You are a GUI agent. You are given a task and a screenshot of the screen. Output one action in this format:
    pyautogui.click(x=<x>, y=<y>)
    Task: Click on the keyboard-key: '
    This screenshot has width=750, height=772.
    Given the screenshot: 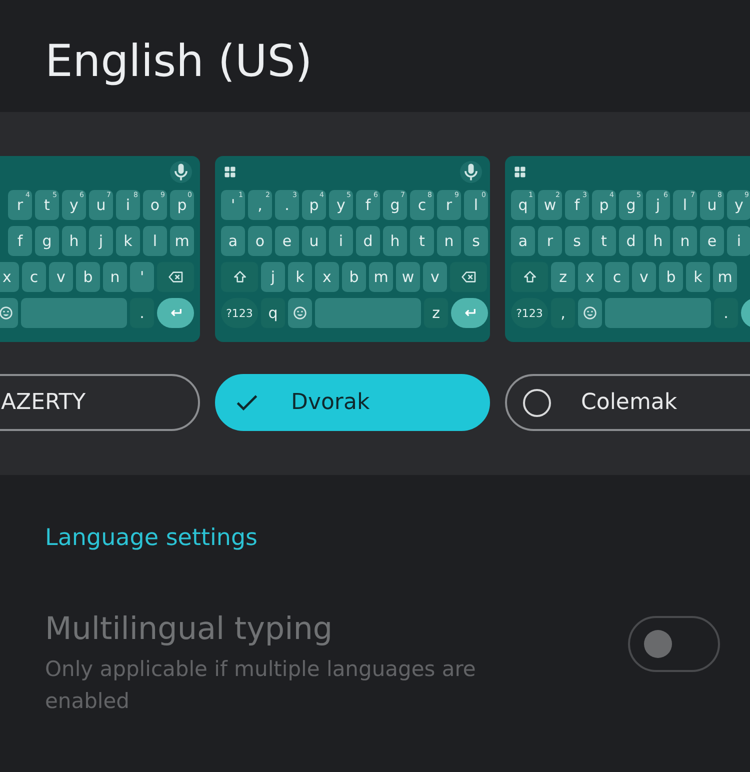 What is the action you would take?
    pyautogui.click(x=142, y=277)
    